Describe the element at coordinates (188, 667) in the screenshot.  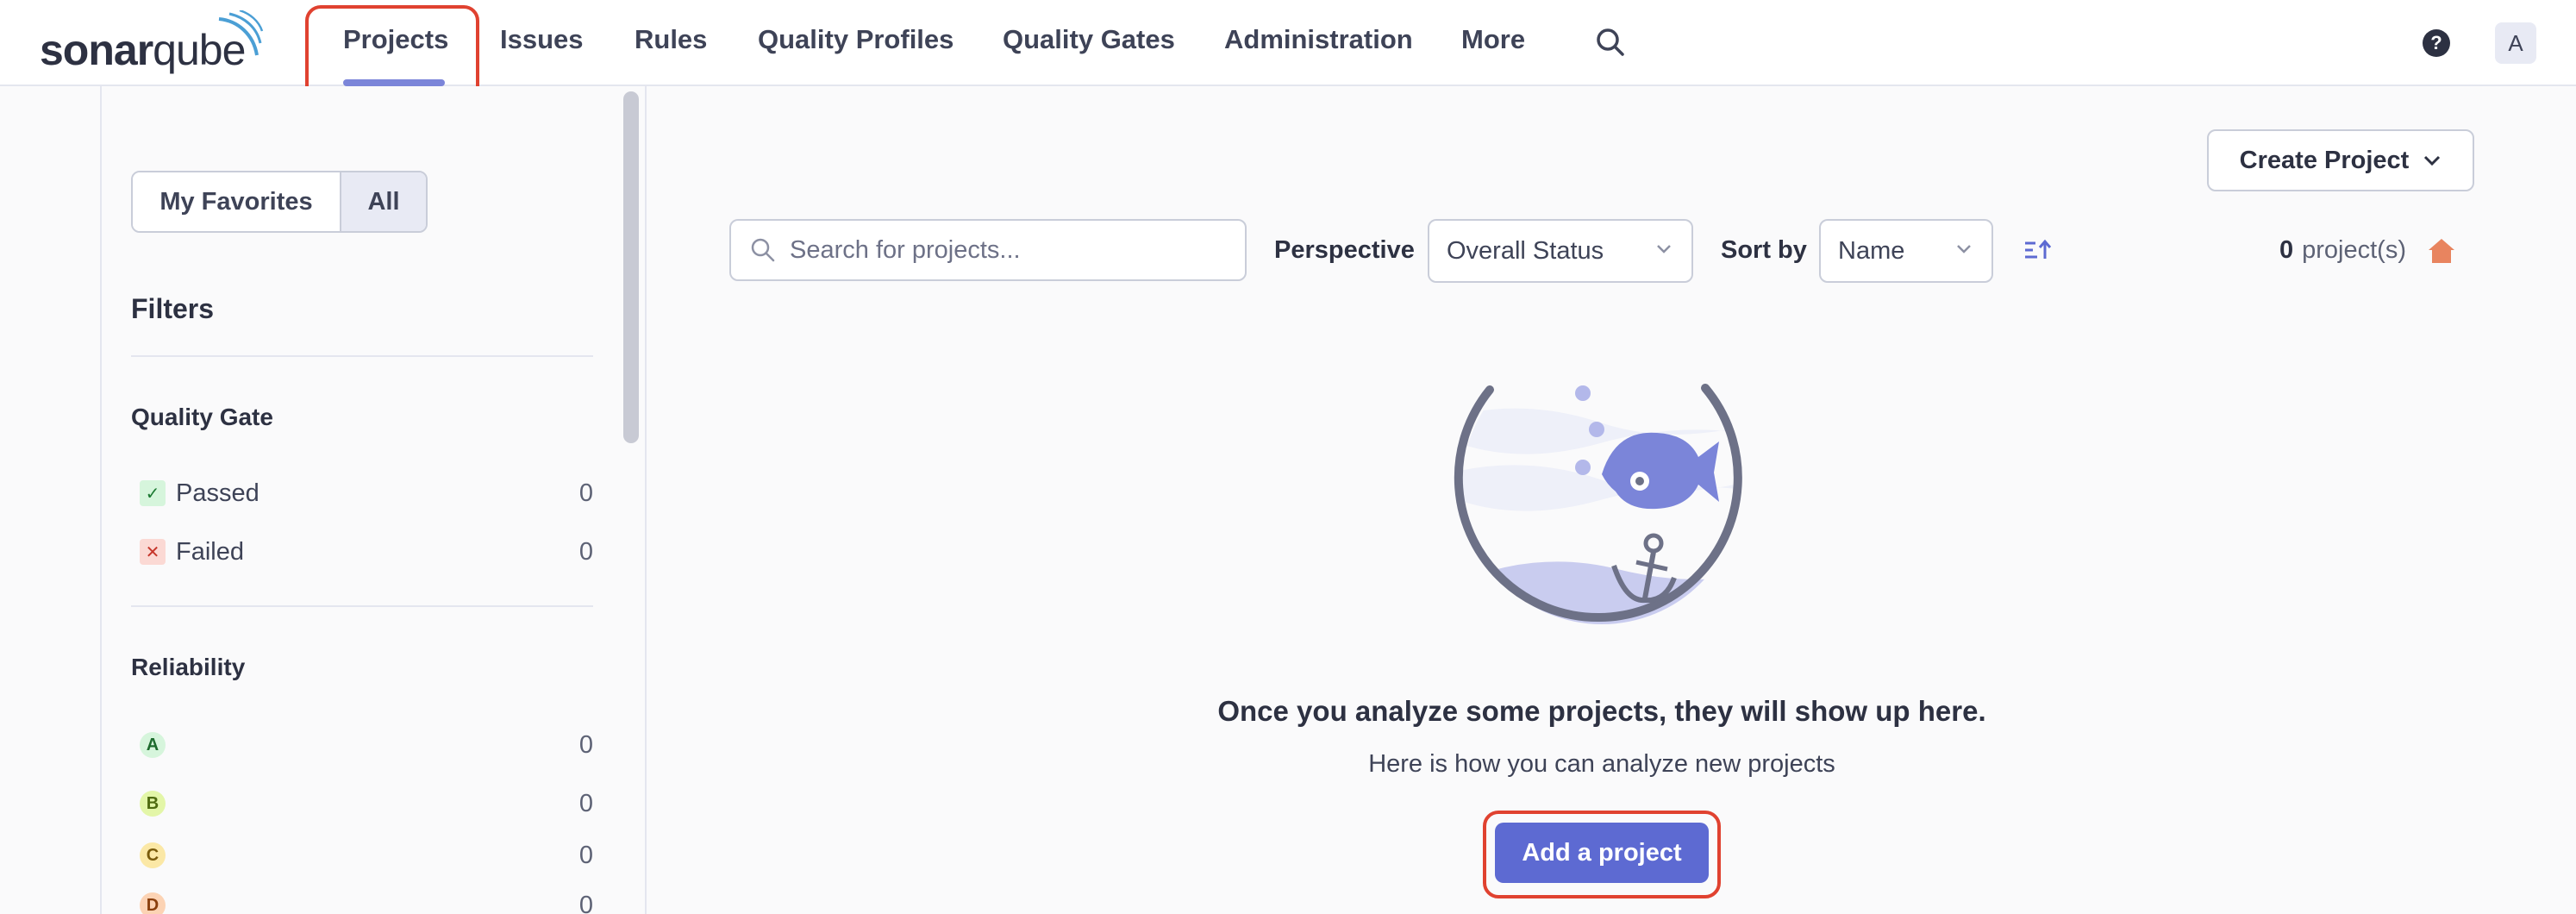
I see `reliability-title: Reliability` at that location.